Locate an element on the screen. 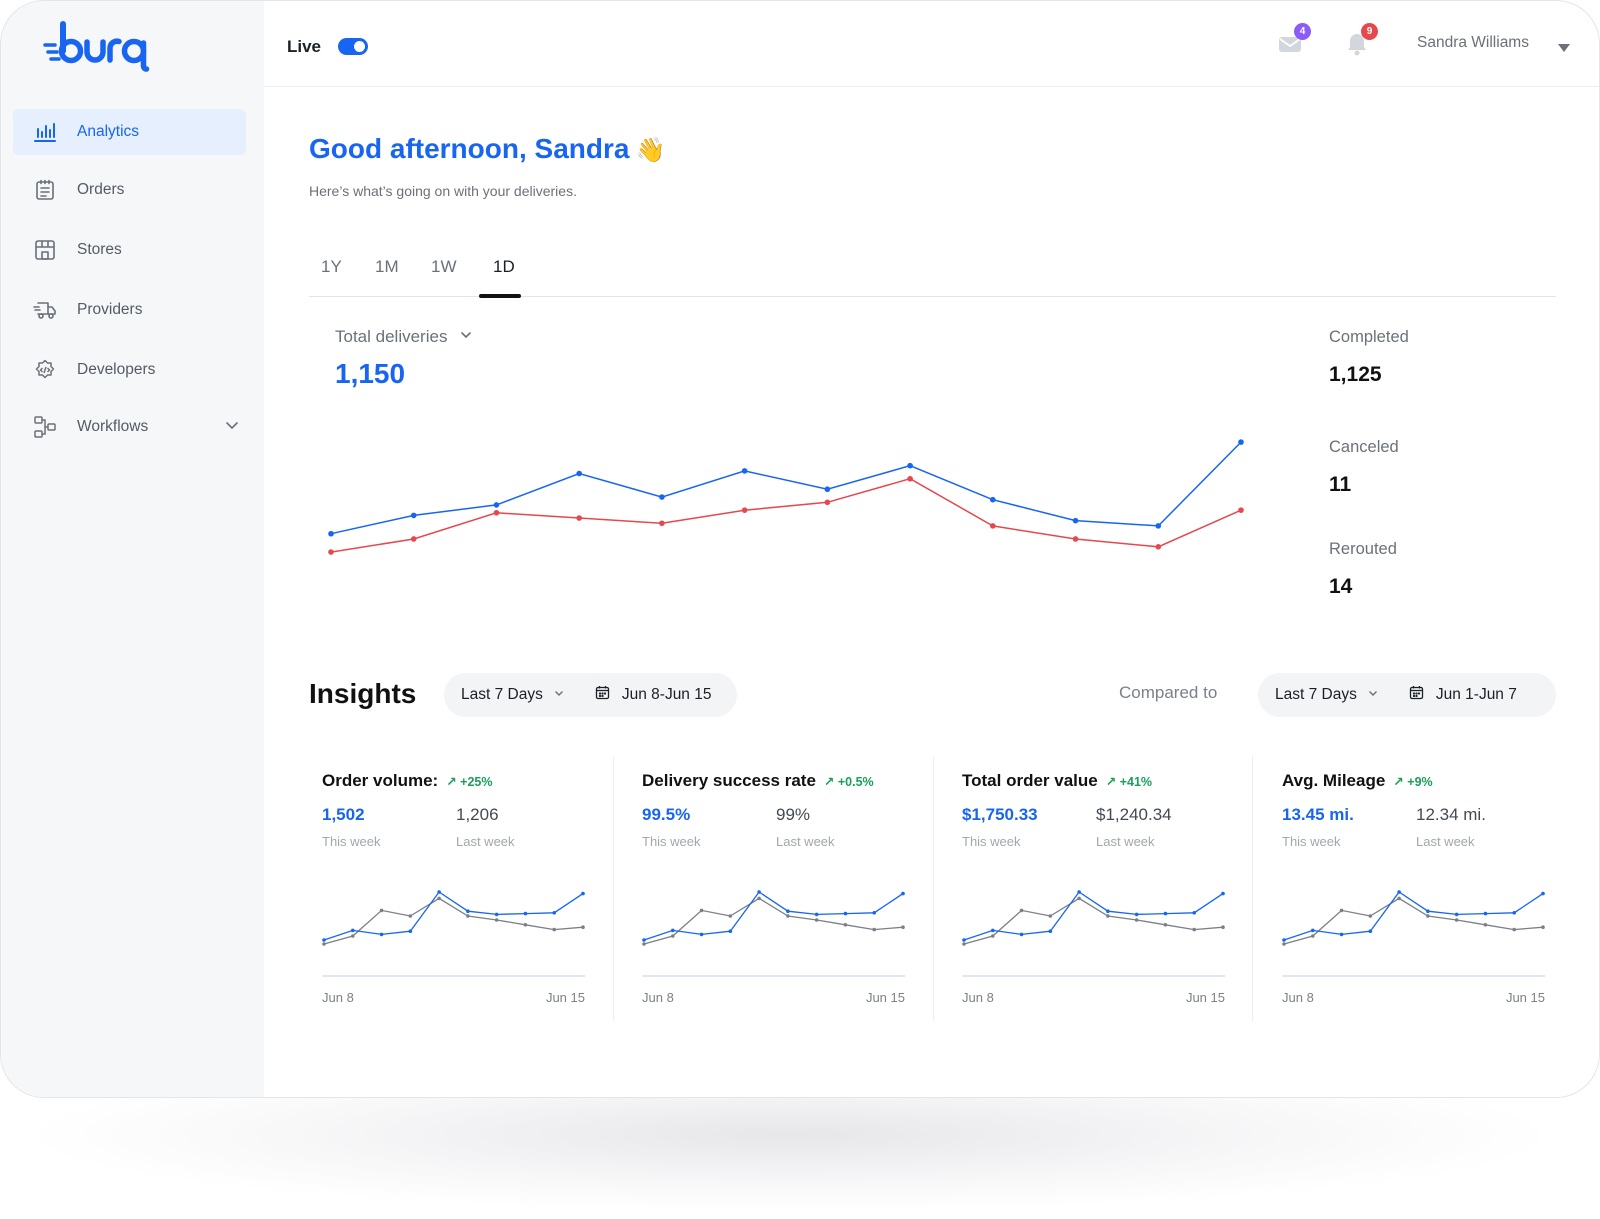 The height and width of the screenshot is (1219, 1600). notifications-button: 9 is located at coordinates (1361, 42).